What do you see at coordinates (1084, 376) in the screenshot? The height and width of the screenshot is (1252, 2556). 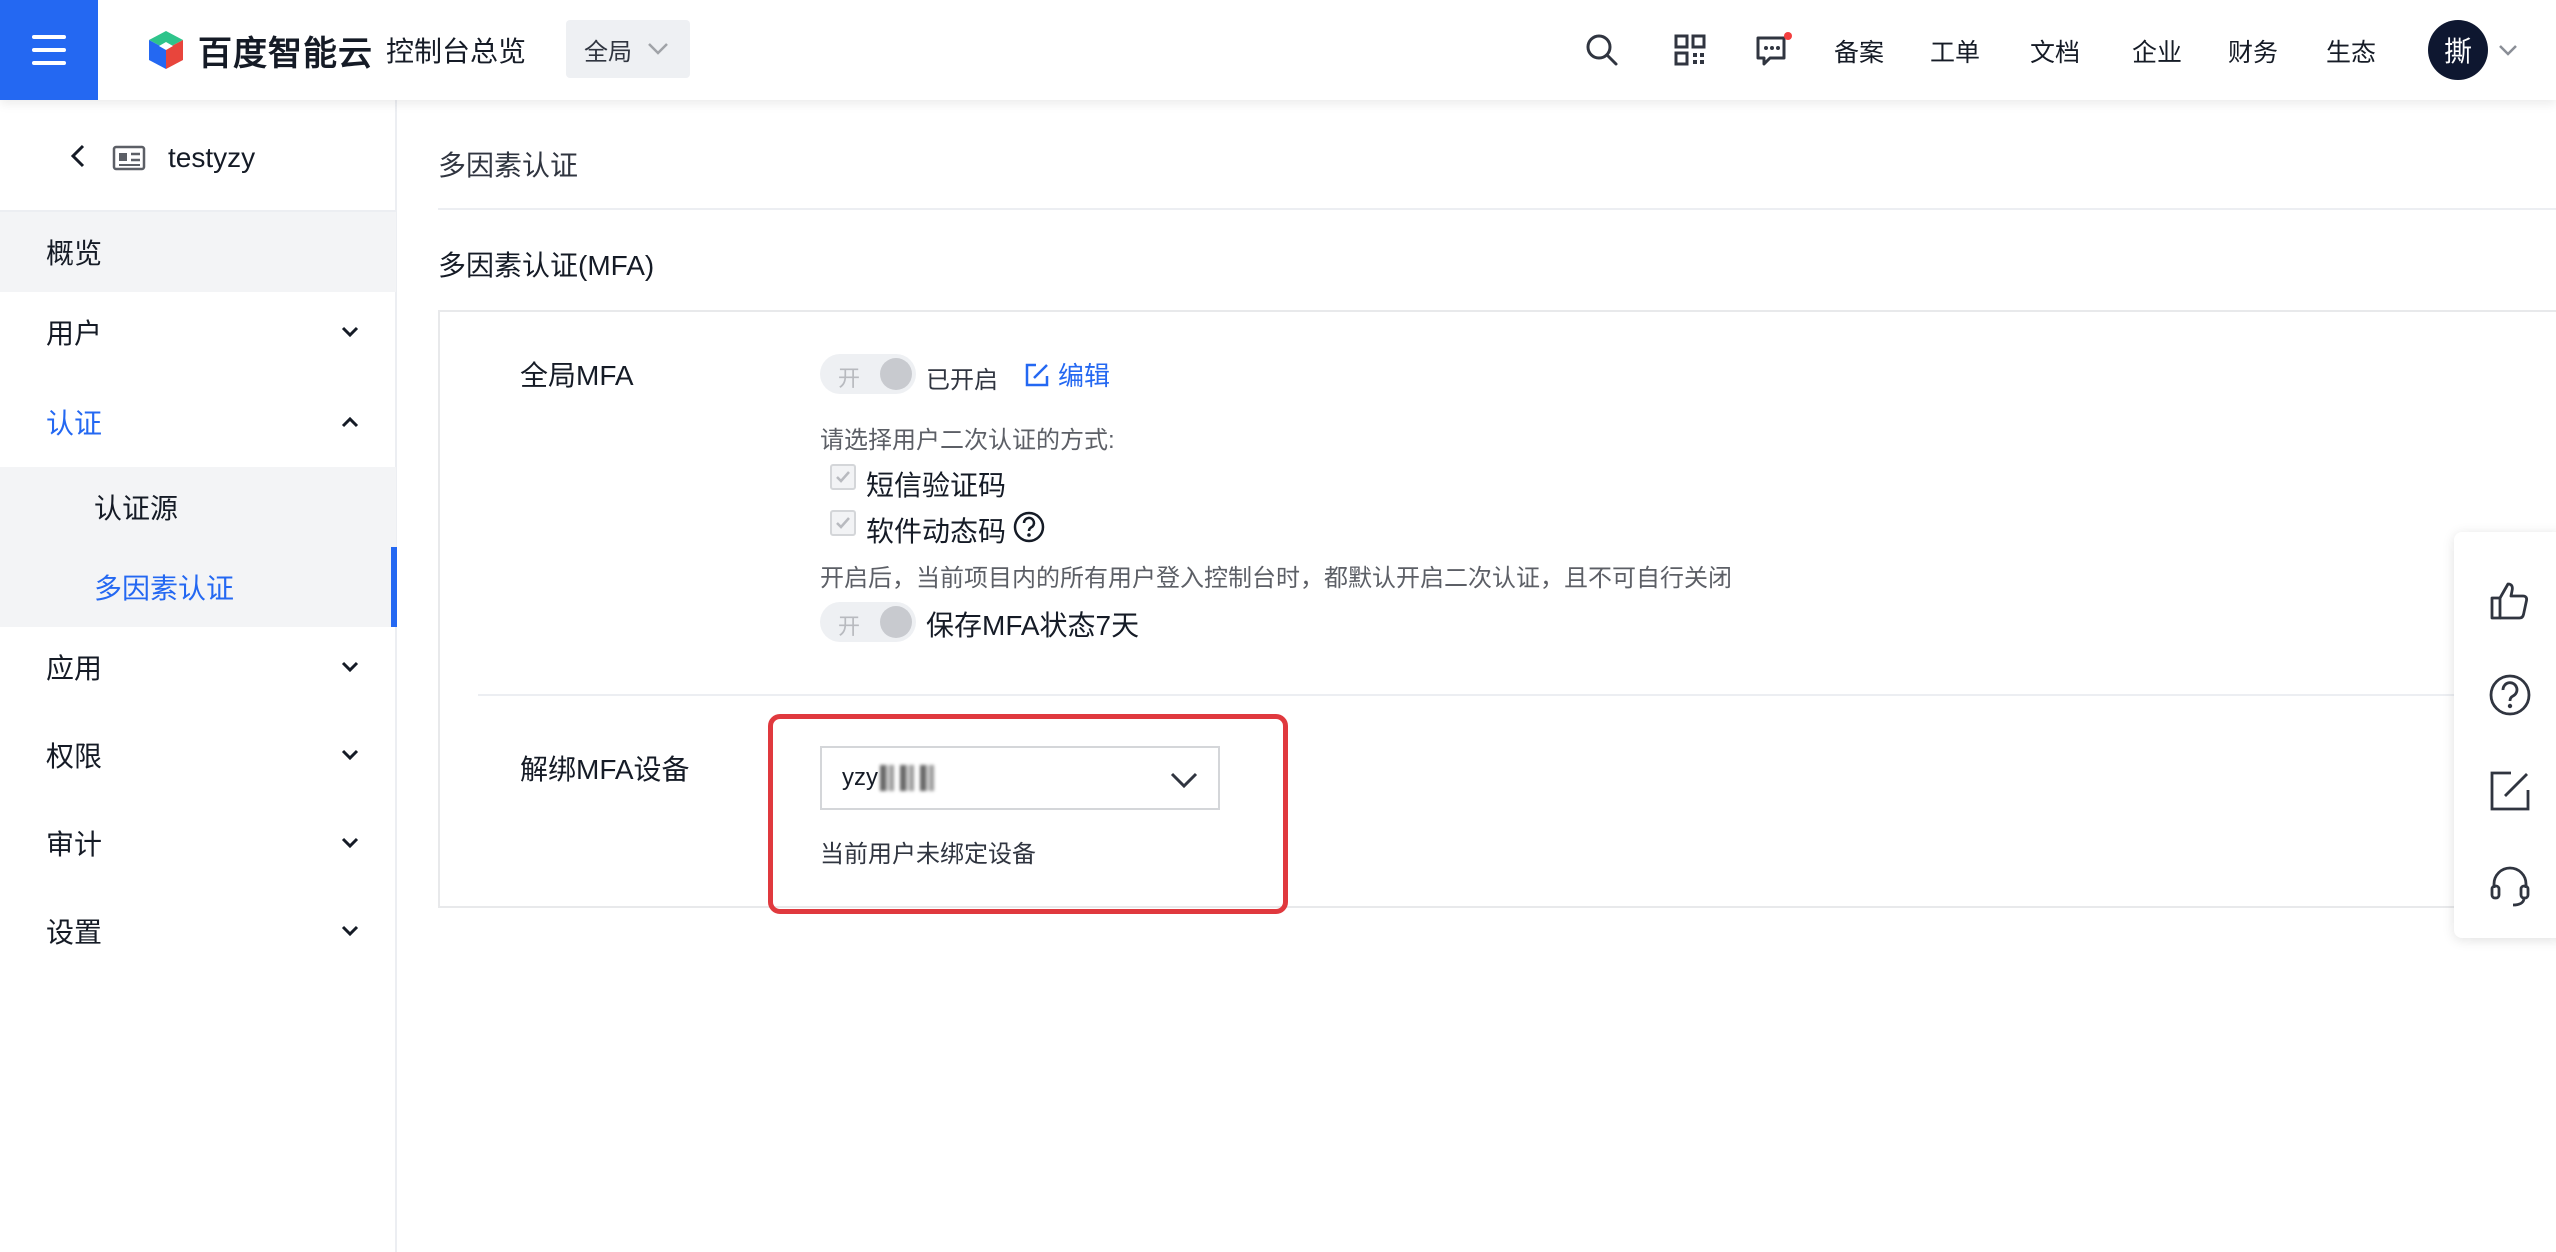 I see `edit-label: 编辑` at bounding box center [1084, 376].